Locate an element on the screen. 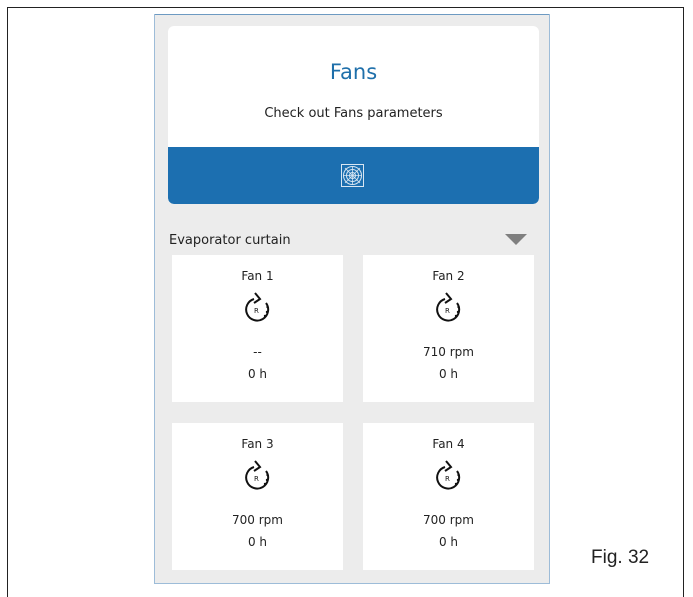 Image resolution: width=693 pixels, height=597 pixels. fans-banner is located at coordinates (353, 175).